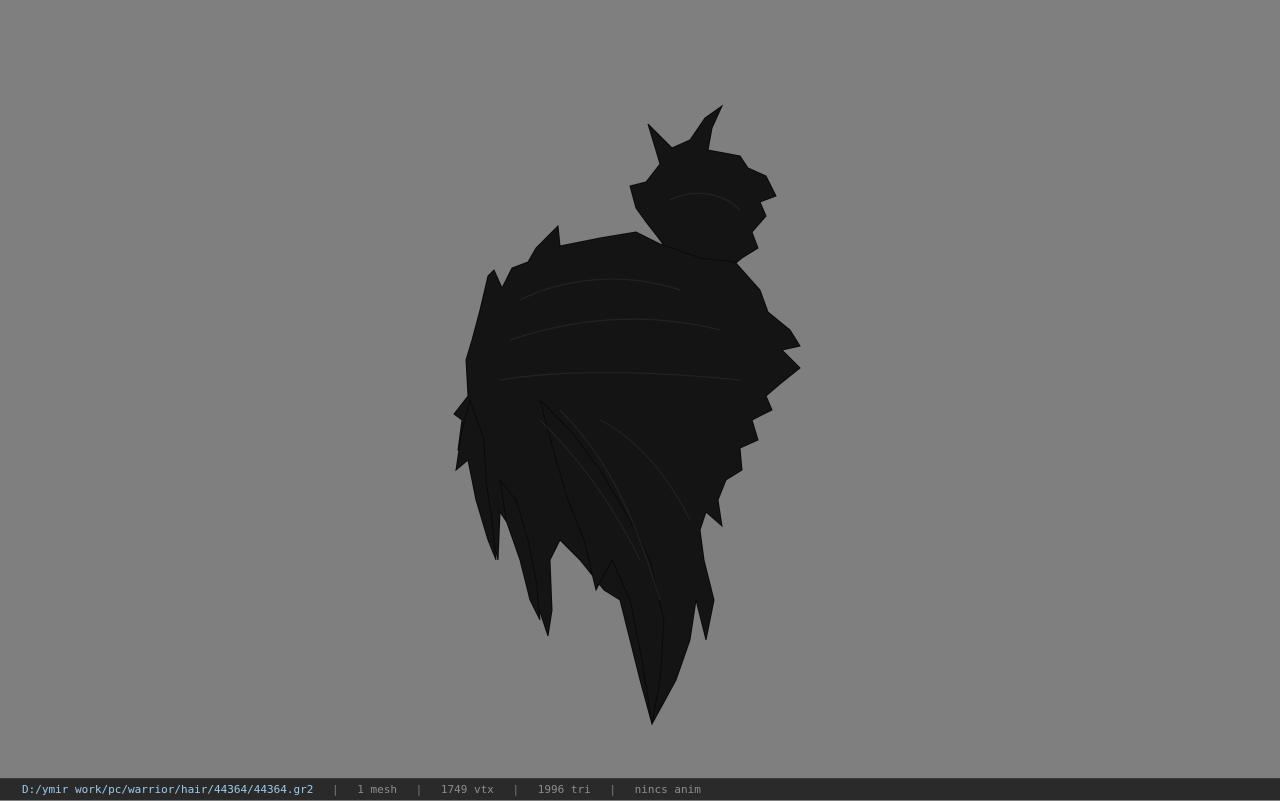 The height and width of the screenshot is (801, 1280). Describe the element at coordinates (467, 789) in the screenshot. I see `vertex-count: 1749 vtx` at that location.